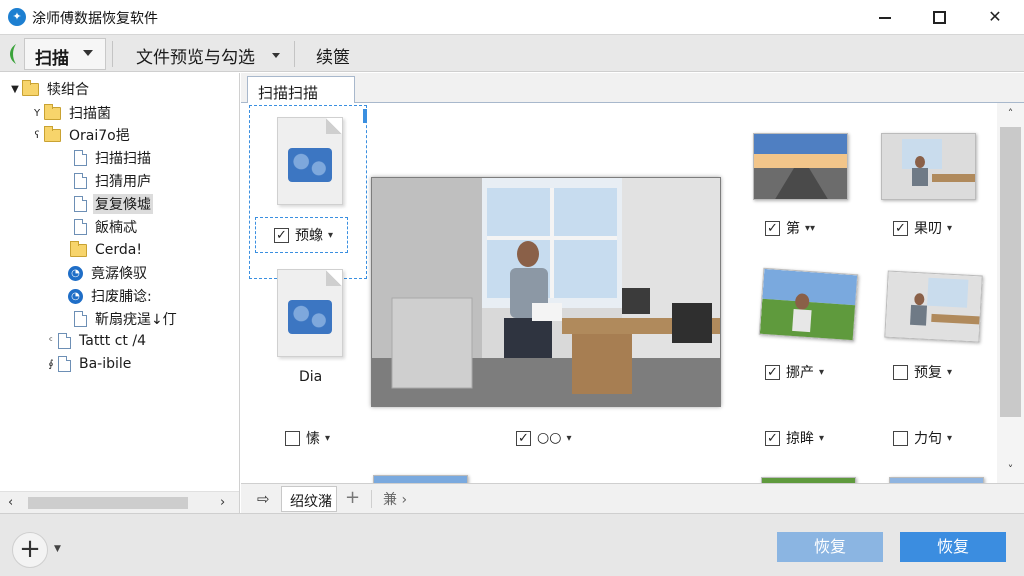 This screenshot has width=1024, height=576. I want to click on tree-item-selected: 复复倏墟, so click(113, 204).